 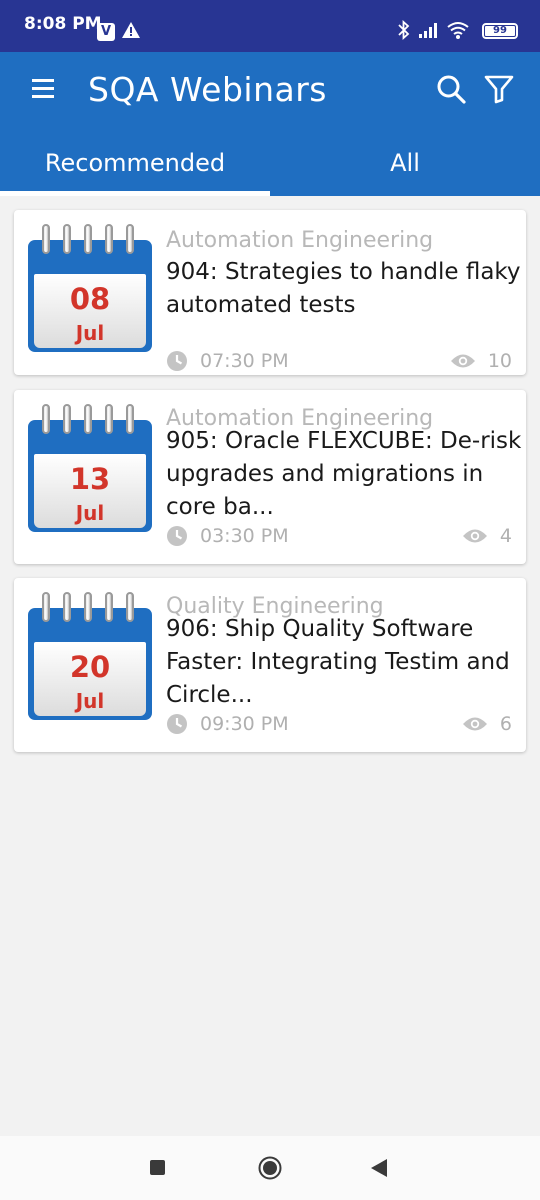 I want to click on webinar-day: 13, so click(x=90, y=479).